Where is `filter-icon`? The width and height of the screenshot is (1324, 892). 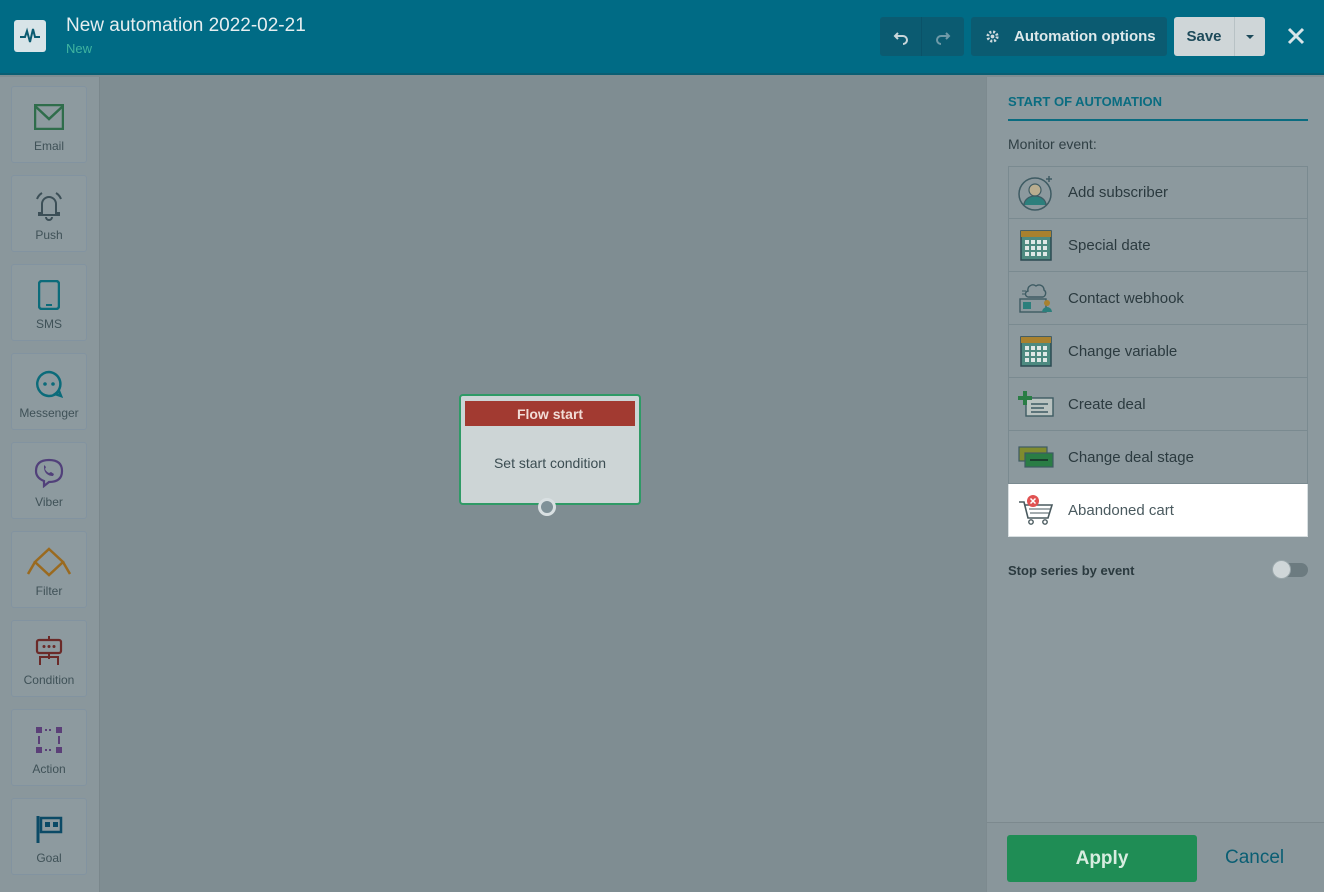 filter-icon is located at coordinates (49, 562).